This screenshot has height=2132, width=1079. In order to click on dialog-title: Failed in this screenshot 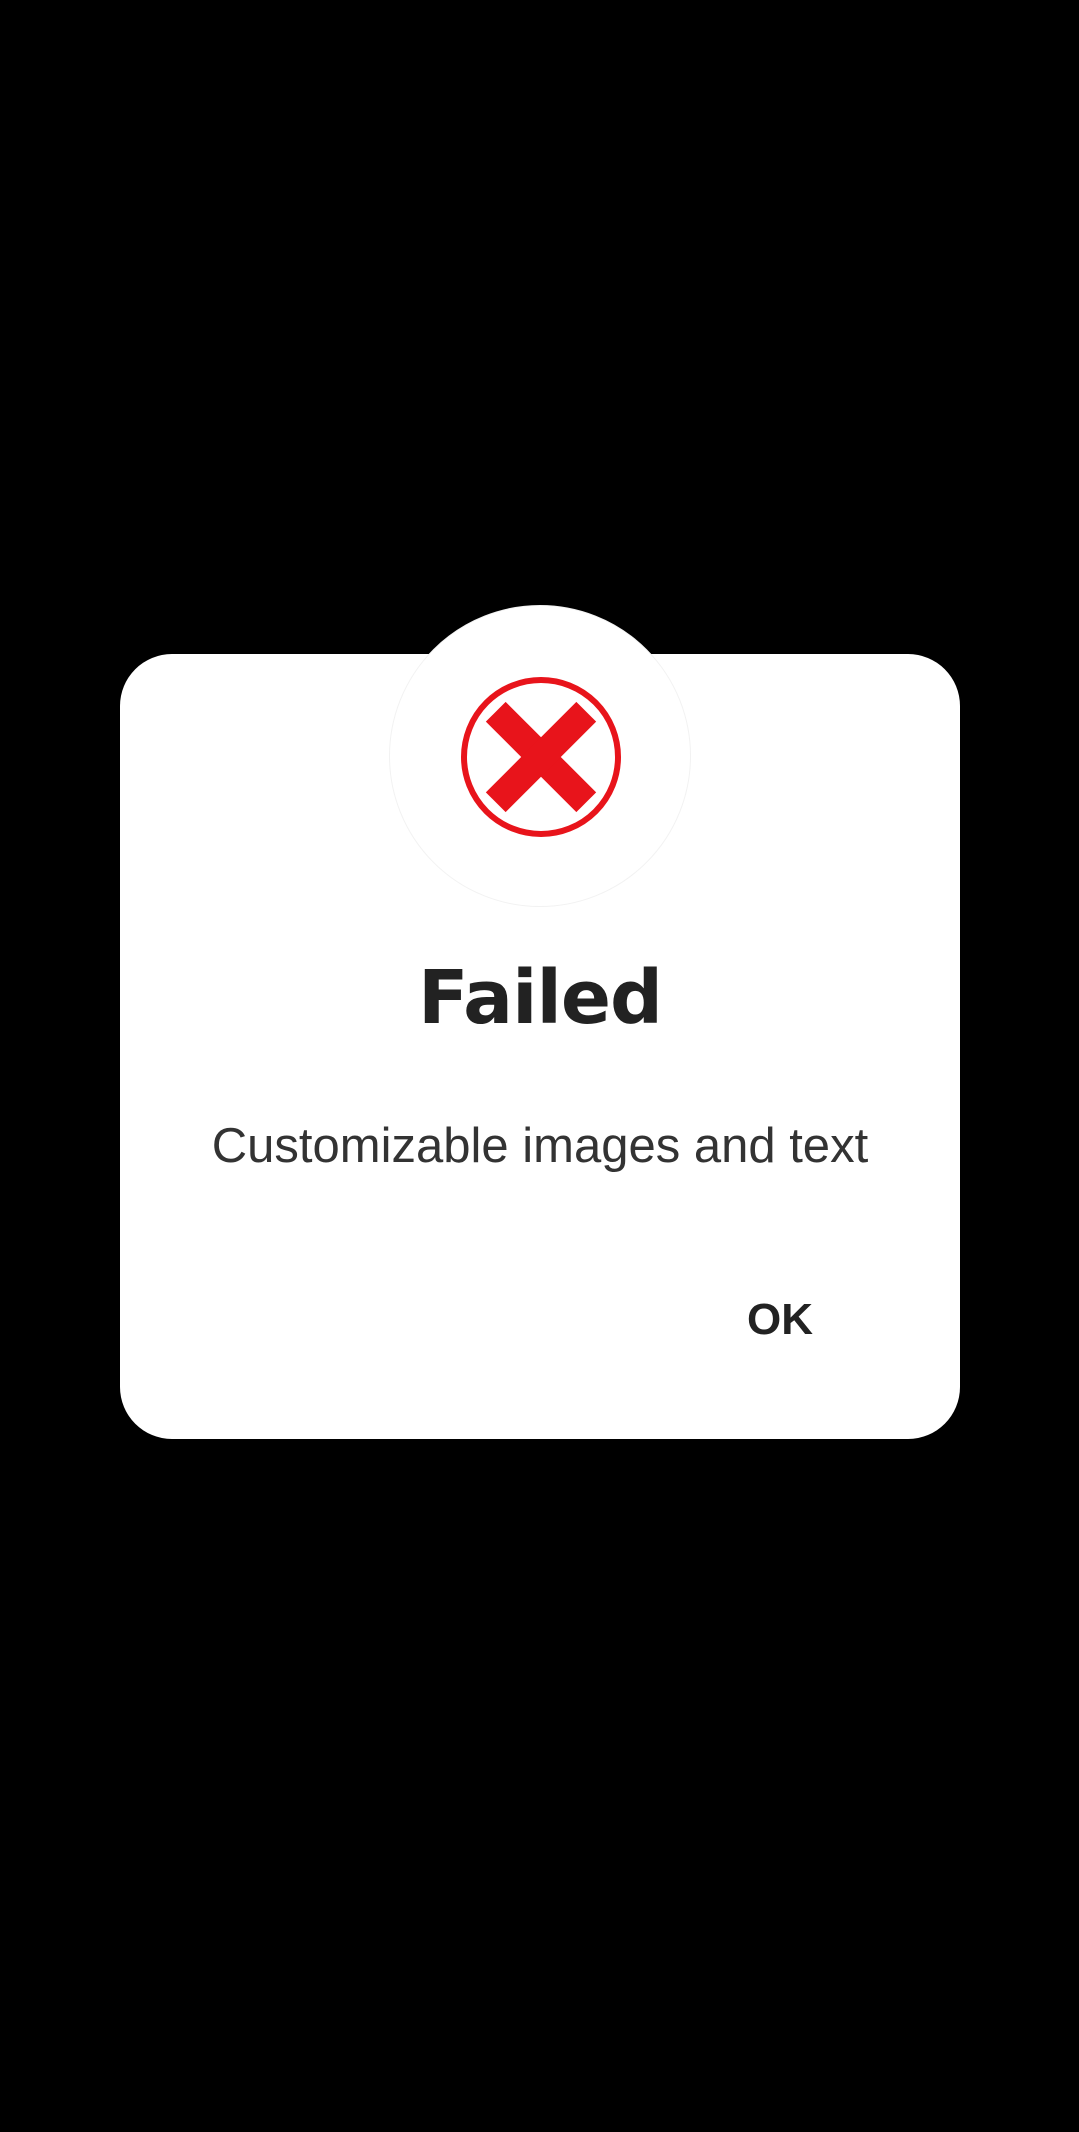, I will do `click(540, 998)`.